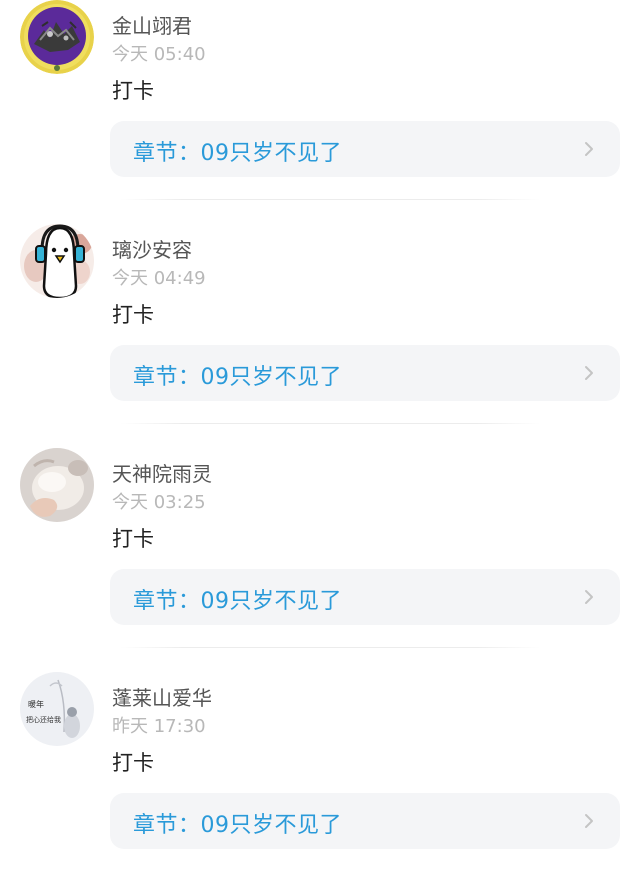 Image resolution: width=640 pixels, height=896 pixels. I want to click on username: 蓬莱山爱华, so click(162, 696).